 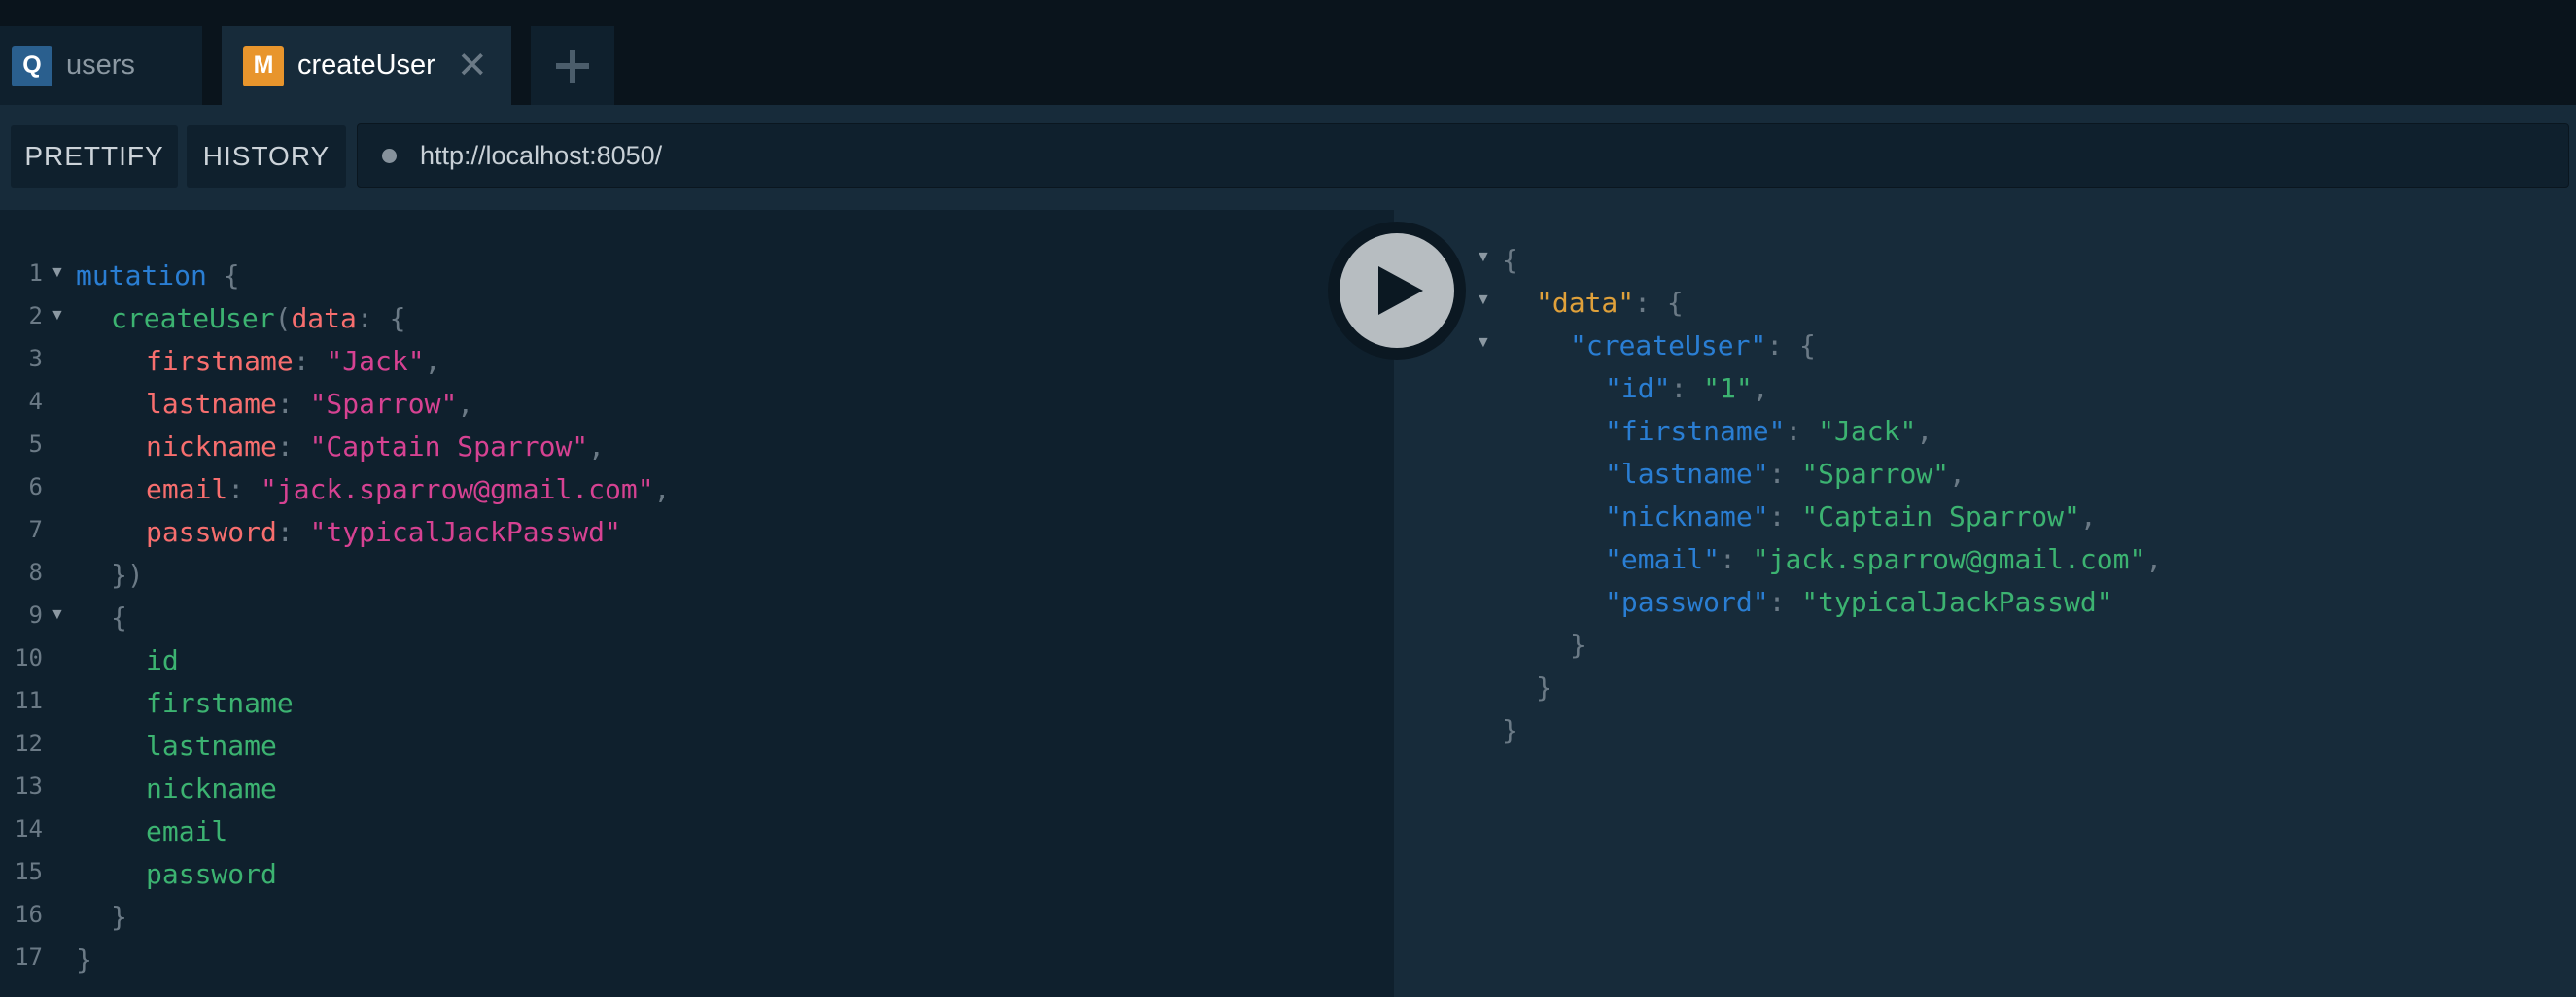 I want to click on string: "jack.sparrow@gmail.com", so click(x=458, y=489).